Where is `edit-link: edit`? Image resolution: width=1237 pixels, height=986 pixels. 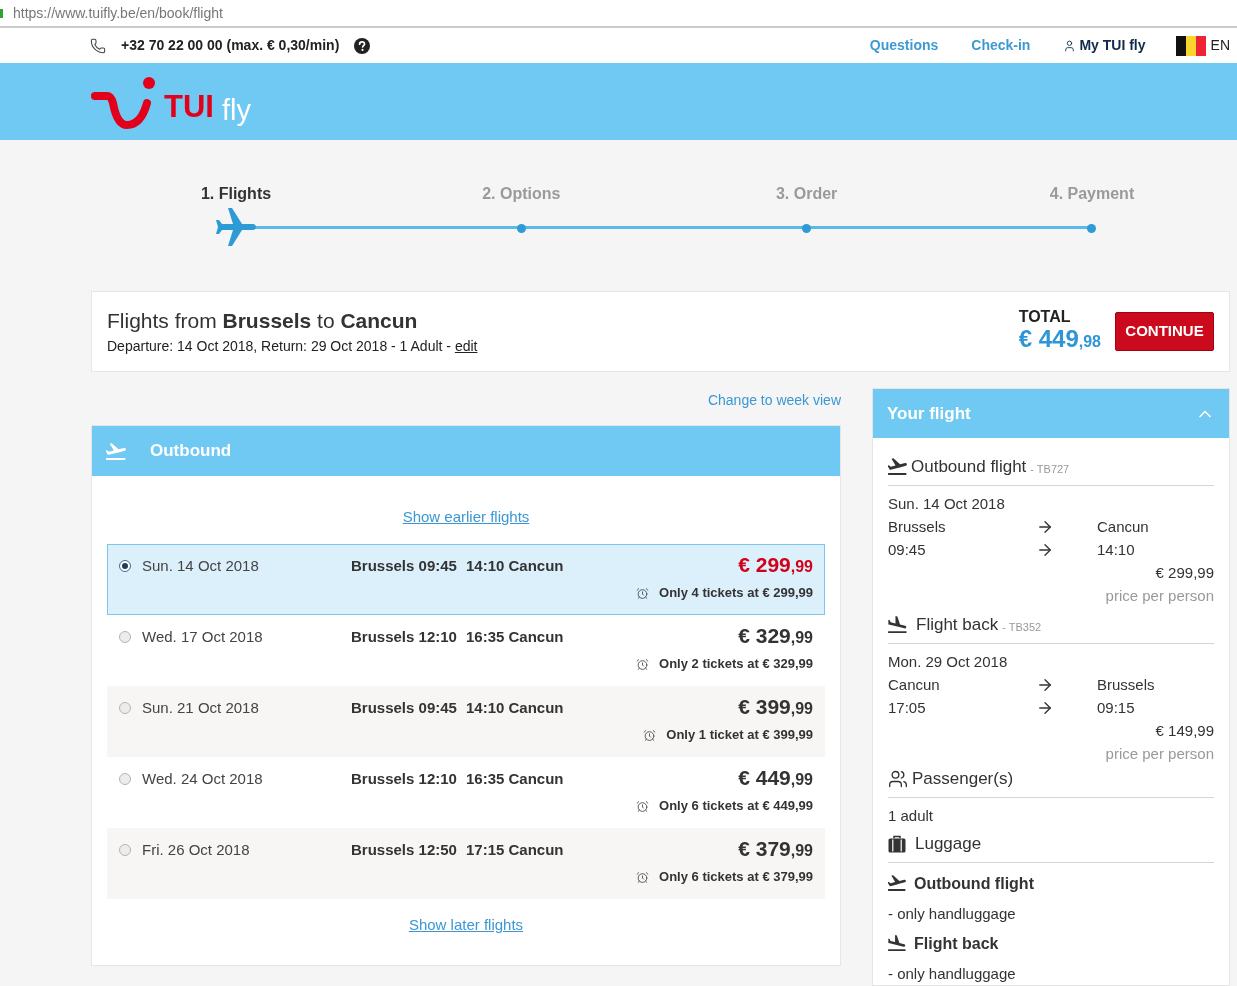 edit-link: edit is located at coordinates (466, 346).